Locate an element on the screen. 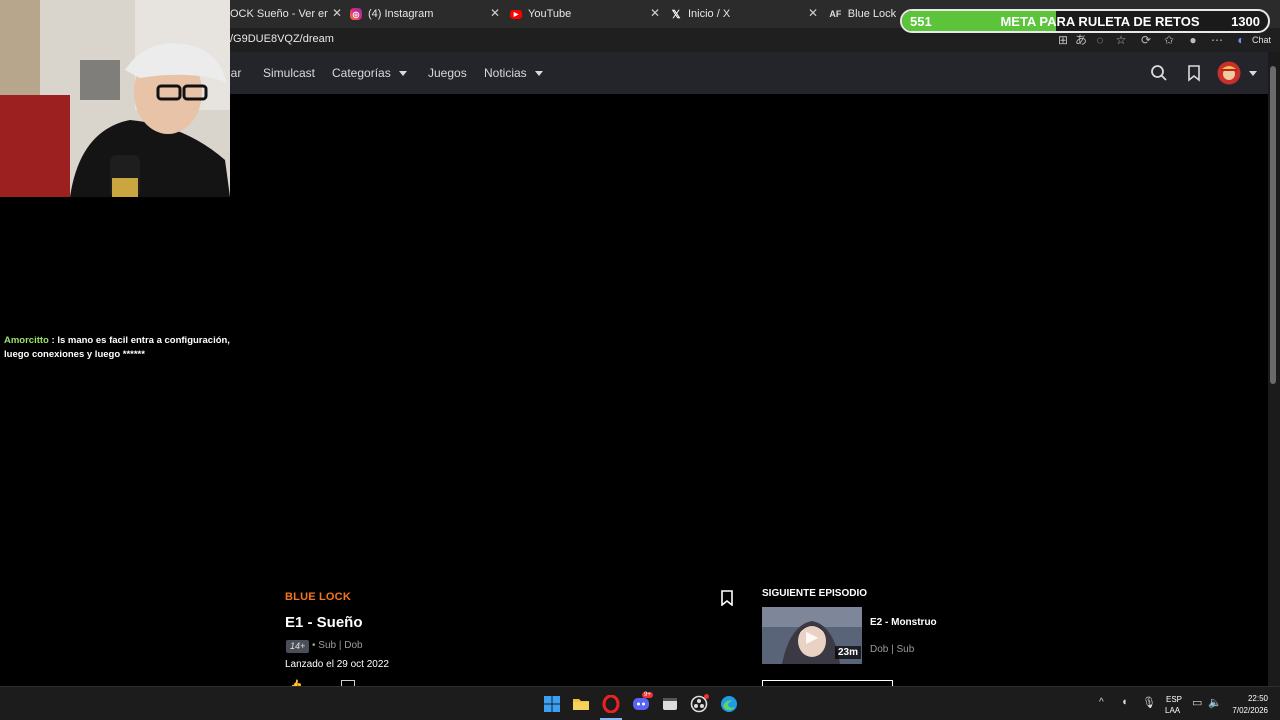  search-icon is located at coordinates (1159, 73).